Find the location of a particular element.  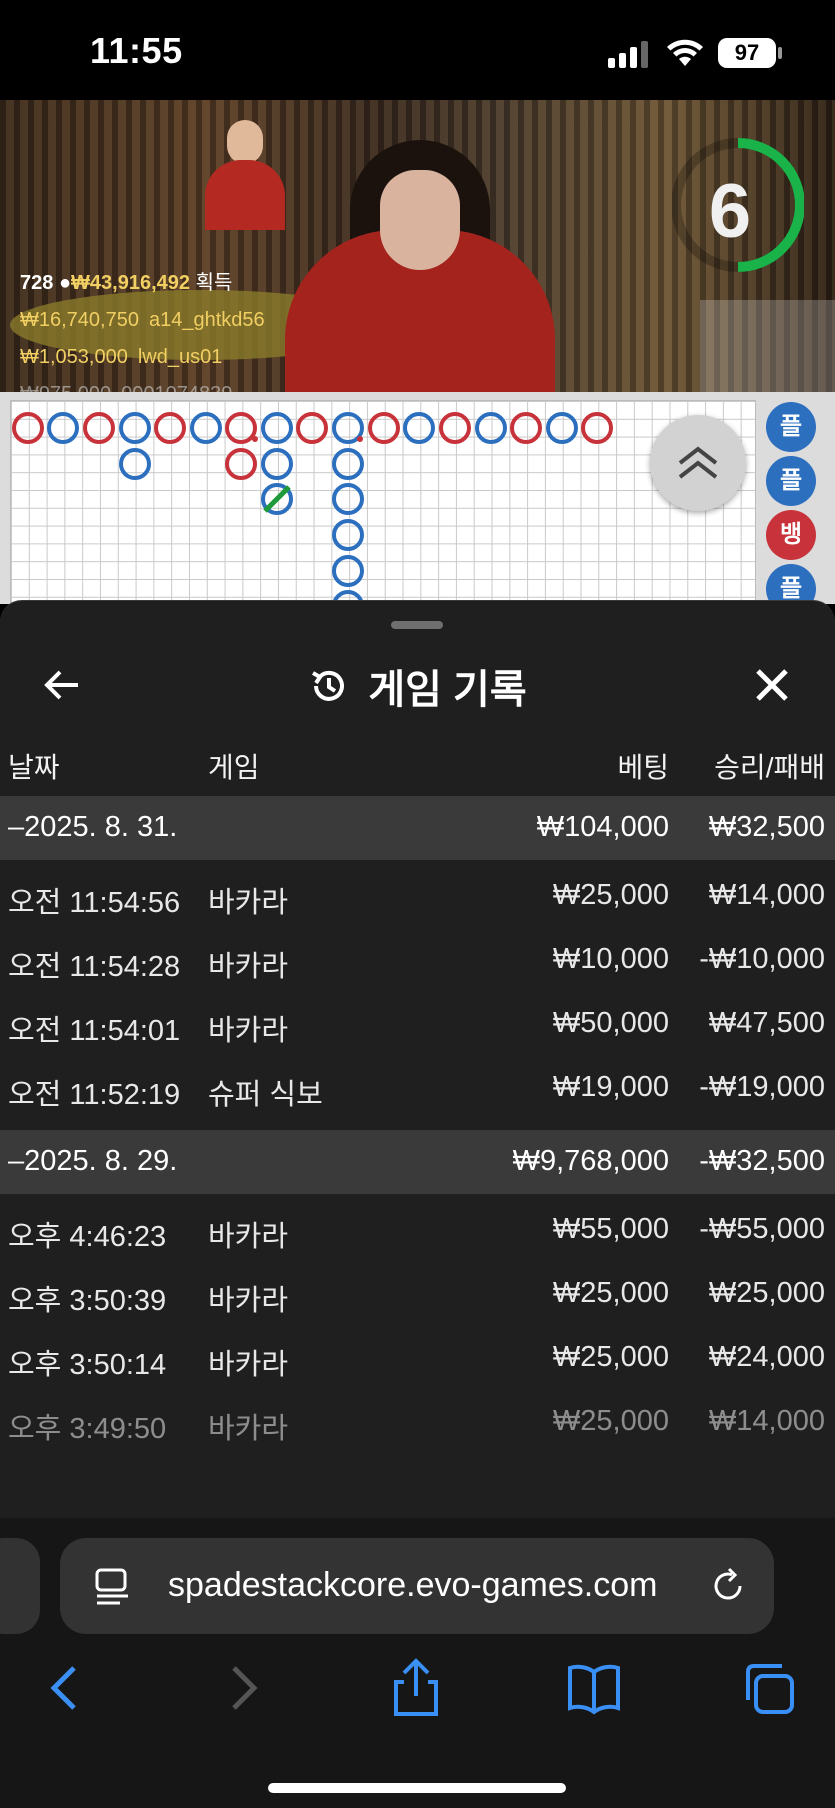

countdown-number: 6 is located at coordinates (730, 211).